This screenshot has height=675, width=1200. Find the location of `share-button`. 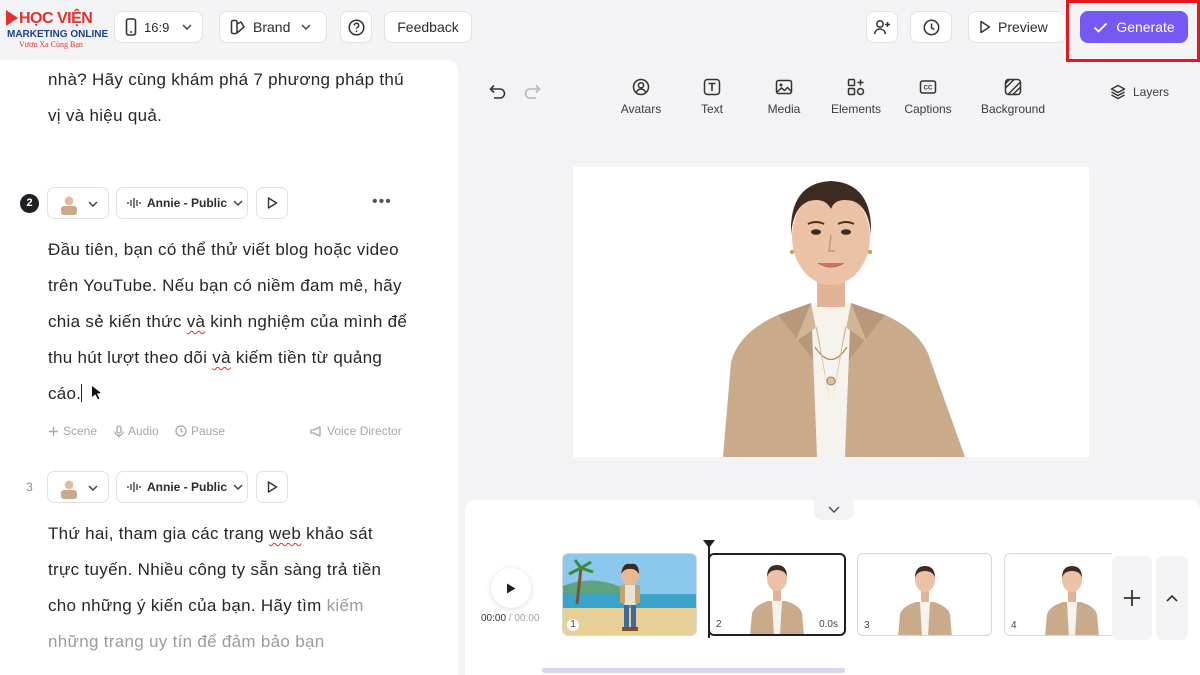

share-button is located at coordinates (882, 27).